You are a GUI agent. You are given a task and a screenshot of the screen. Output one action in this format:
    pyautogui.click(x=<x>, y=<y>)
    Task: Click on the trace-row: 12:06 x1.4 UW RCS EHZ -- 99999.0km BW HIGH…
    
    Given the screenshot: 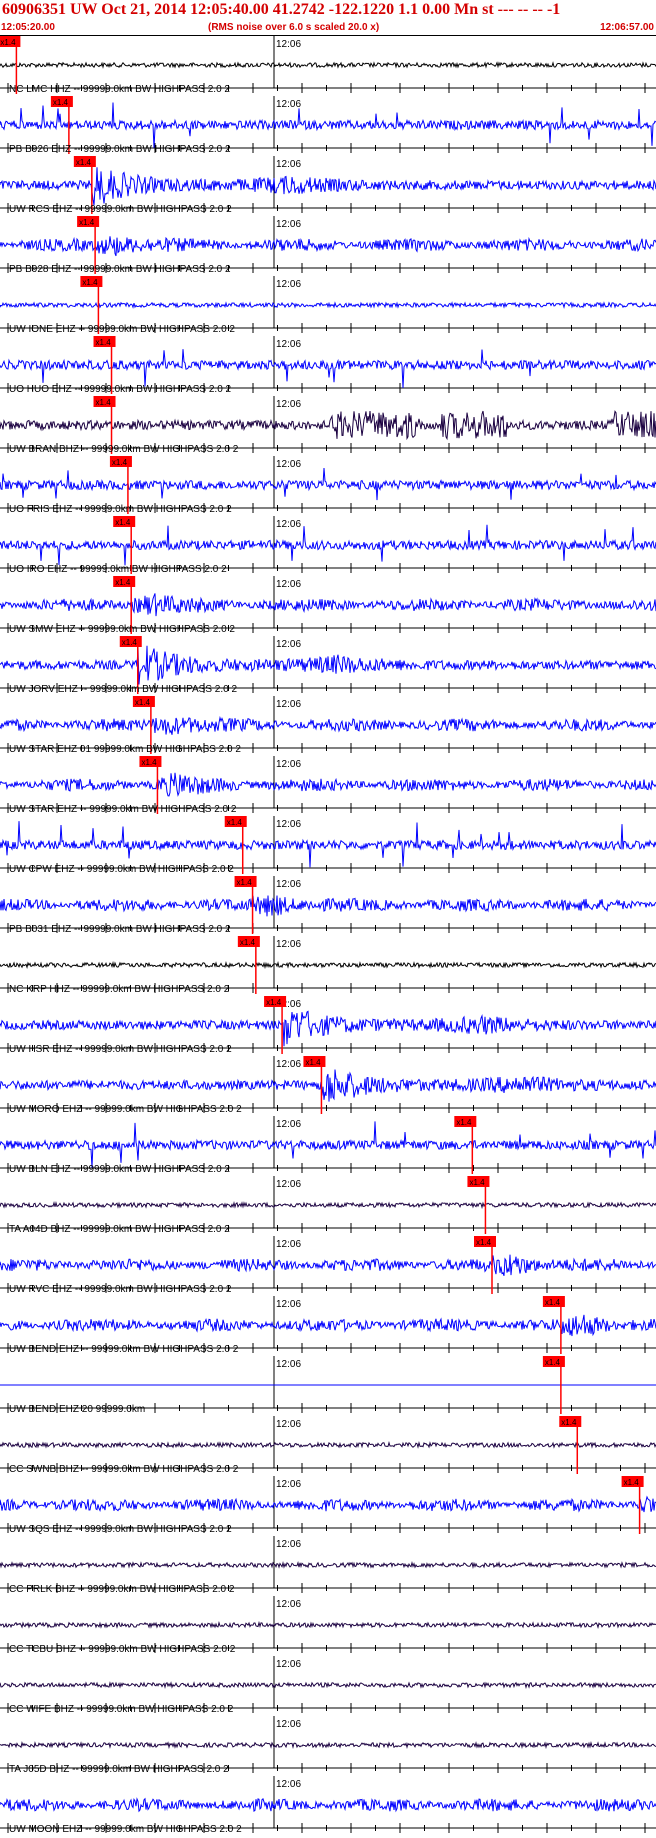 What is the action you would take?
    pyautogui.click(x=328, y=185)
    